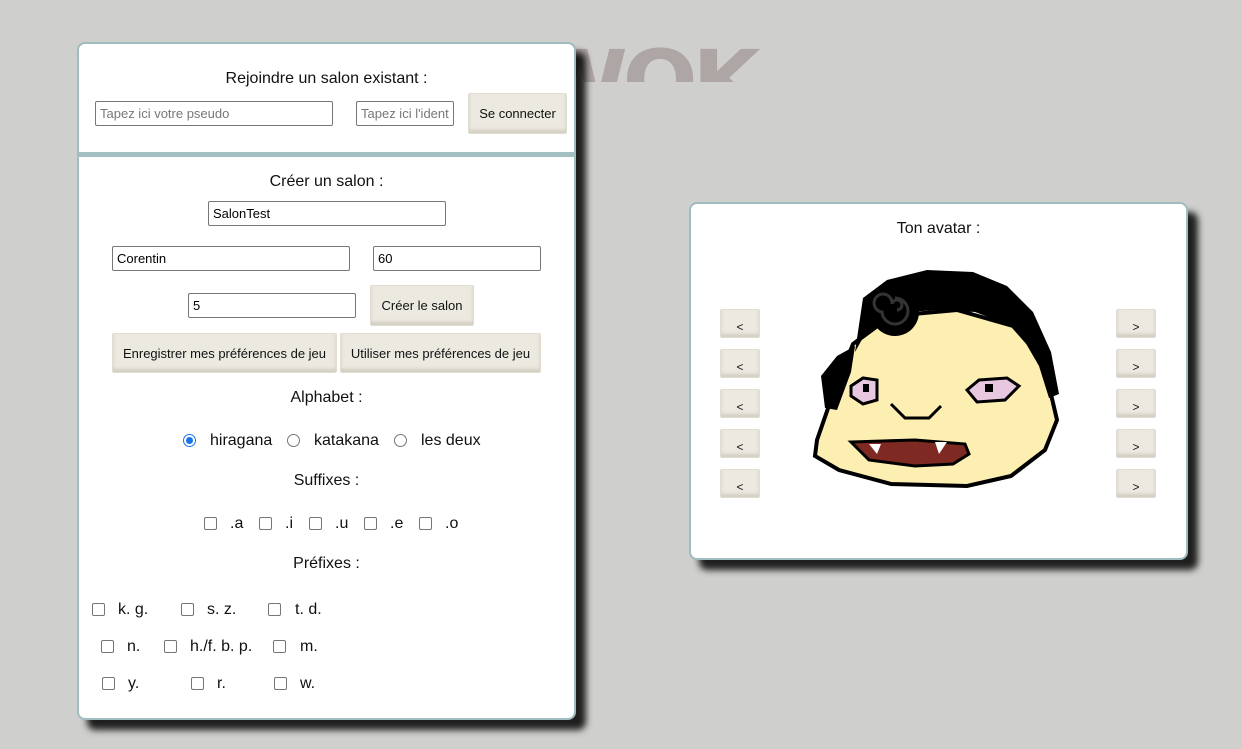  Describe the element at coordinates (279, 646) in the screenshot. I see `prefix-m-checkbox` at that location.